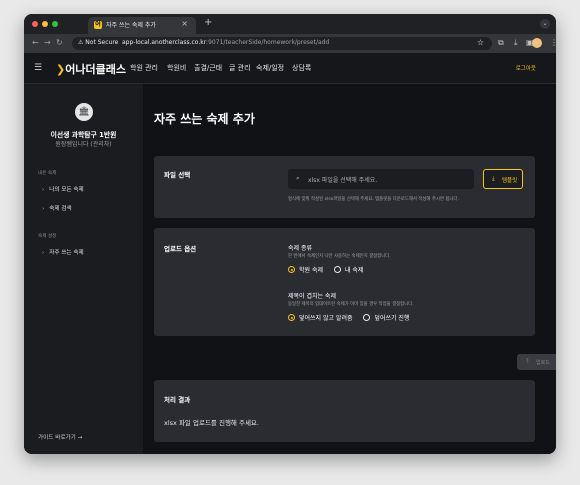 This screenshot has width=580, height=485. I want to click on nav-homework: 숙제/일정, so click(270, 68).